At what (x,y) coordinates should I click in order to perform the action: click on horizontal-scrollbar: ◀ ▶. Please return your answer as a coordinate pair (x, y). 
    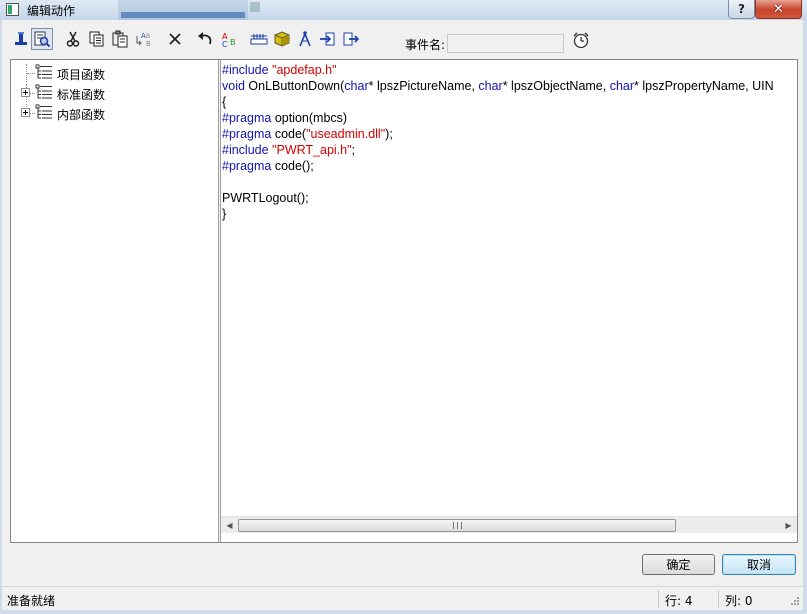
    Looking at the image, I should click on (509, 524).